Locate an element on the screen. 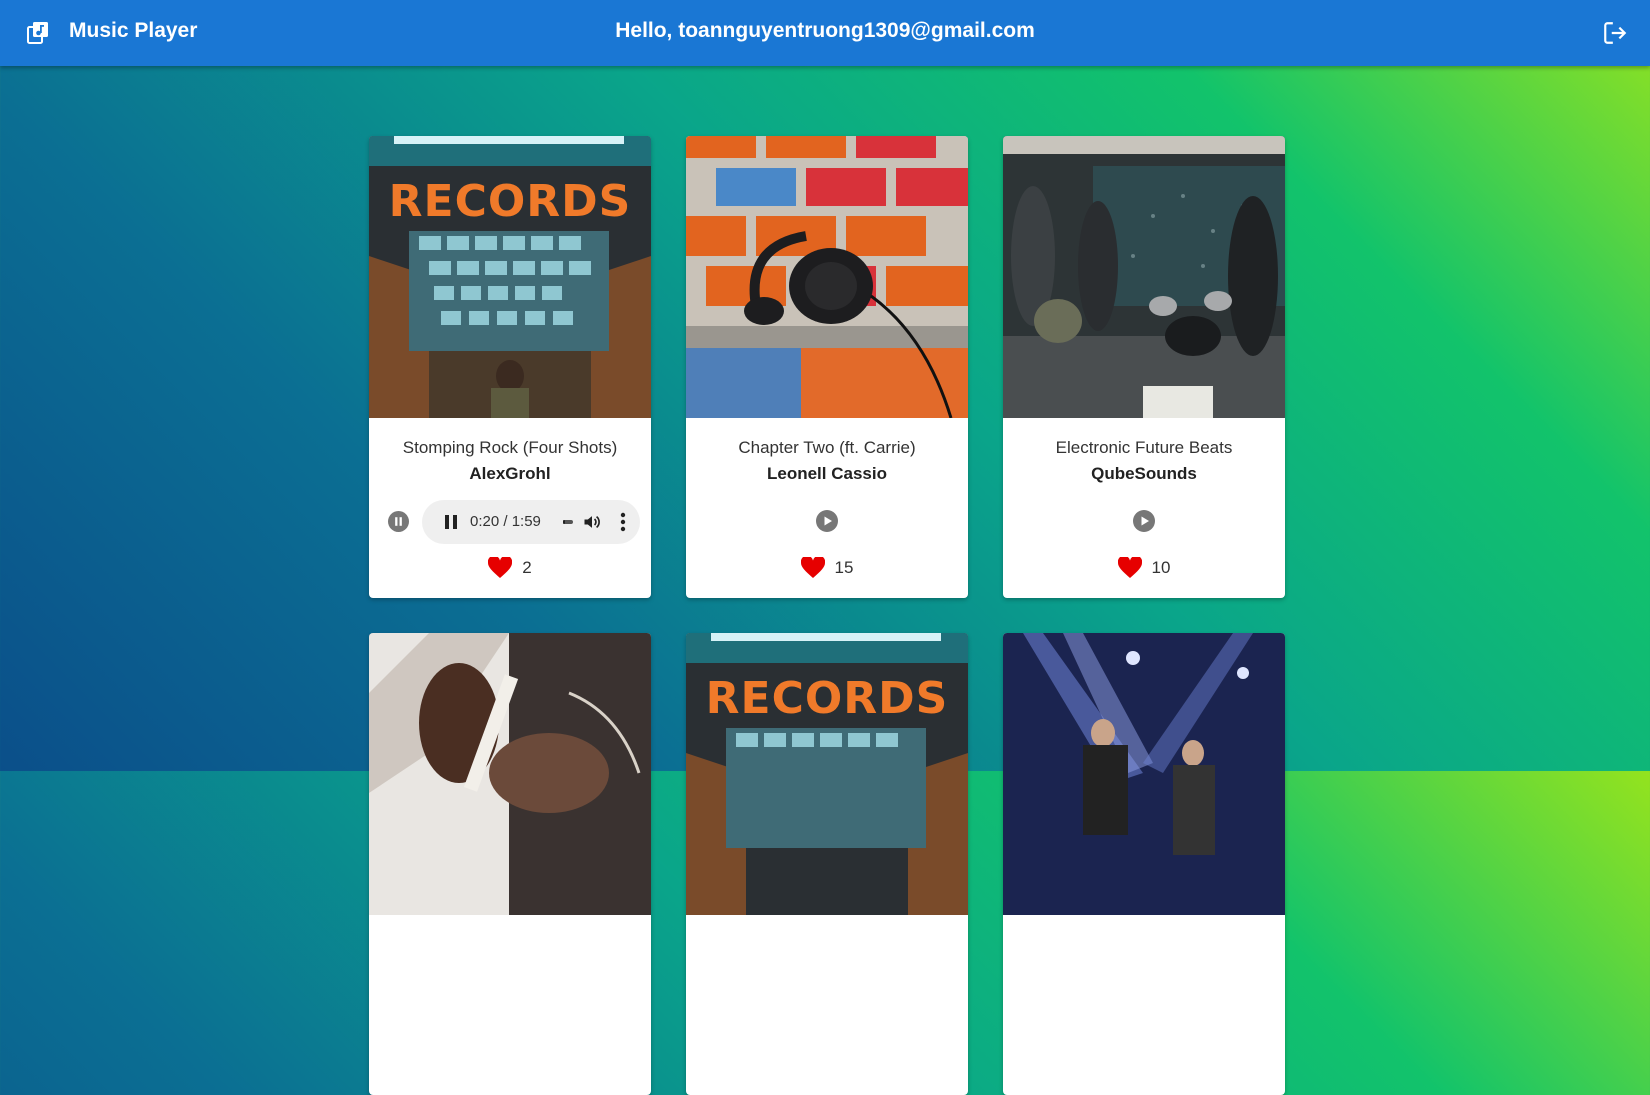  likes-row: 10 is located at coordinates (1144, 568).